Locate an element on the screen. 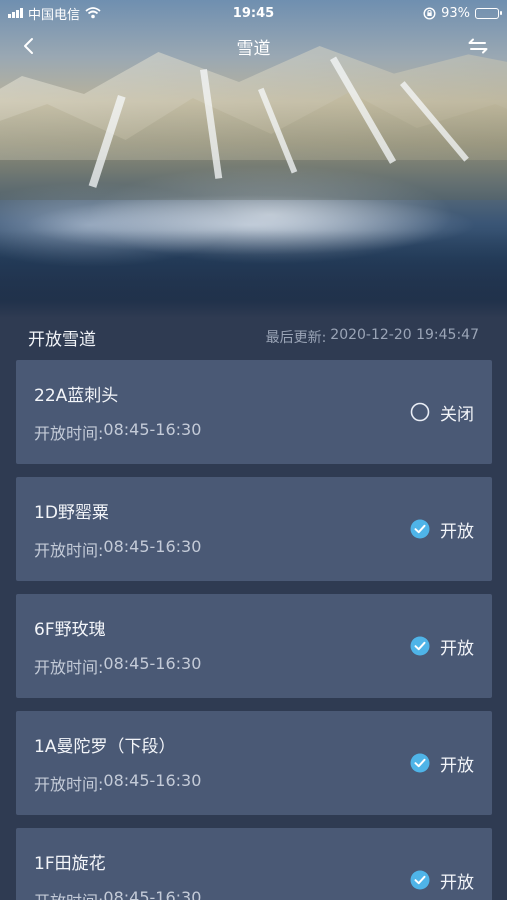  nav-bar: 雪道 is located at coordinates (253, 46).